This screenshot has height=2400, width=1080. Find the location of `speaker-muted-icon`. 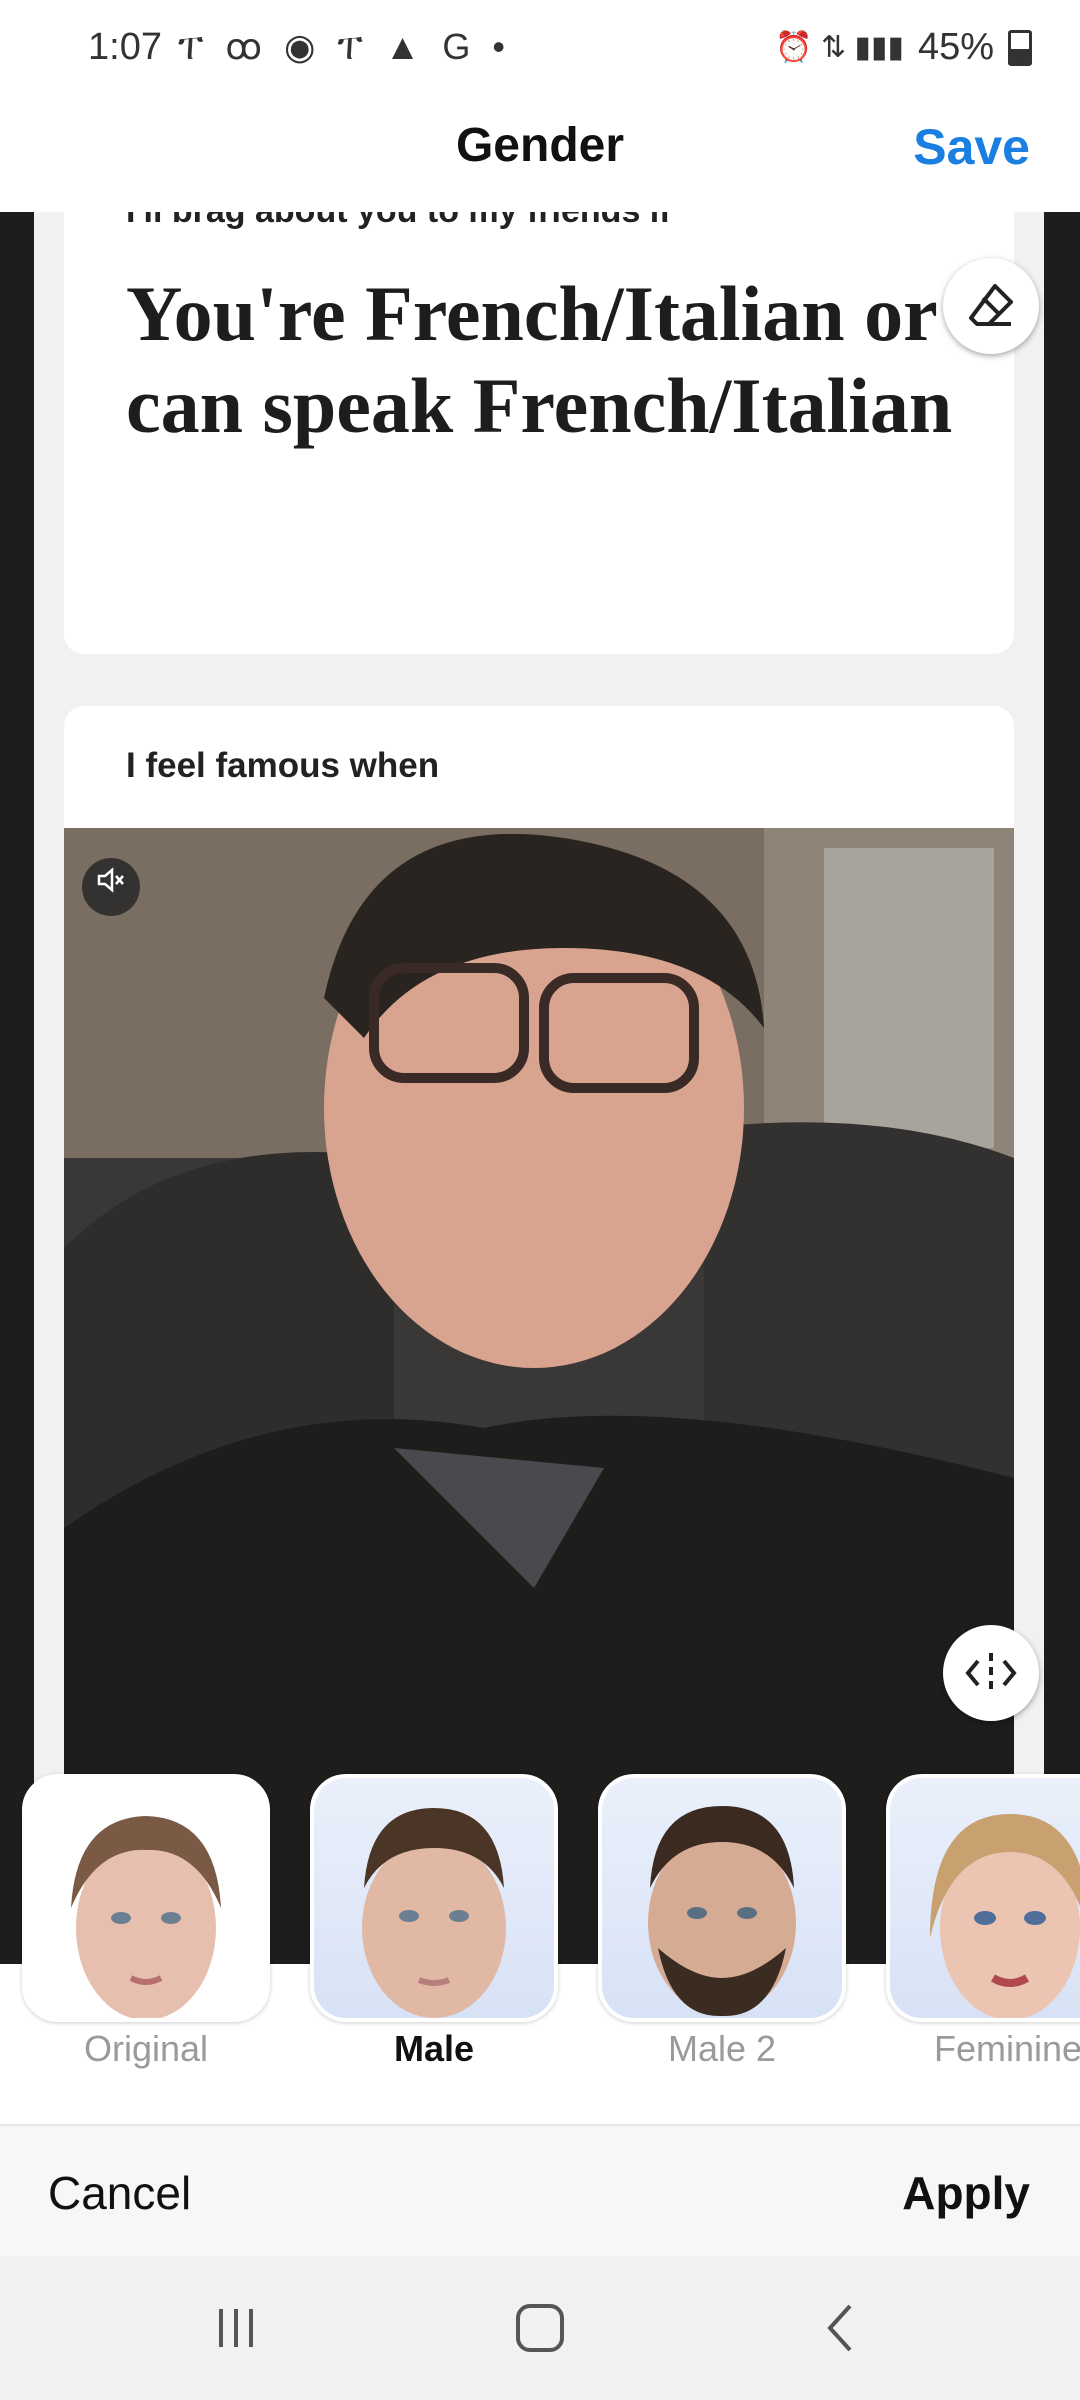

speaker-muted-icon is located at coordinates (110, 880).